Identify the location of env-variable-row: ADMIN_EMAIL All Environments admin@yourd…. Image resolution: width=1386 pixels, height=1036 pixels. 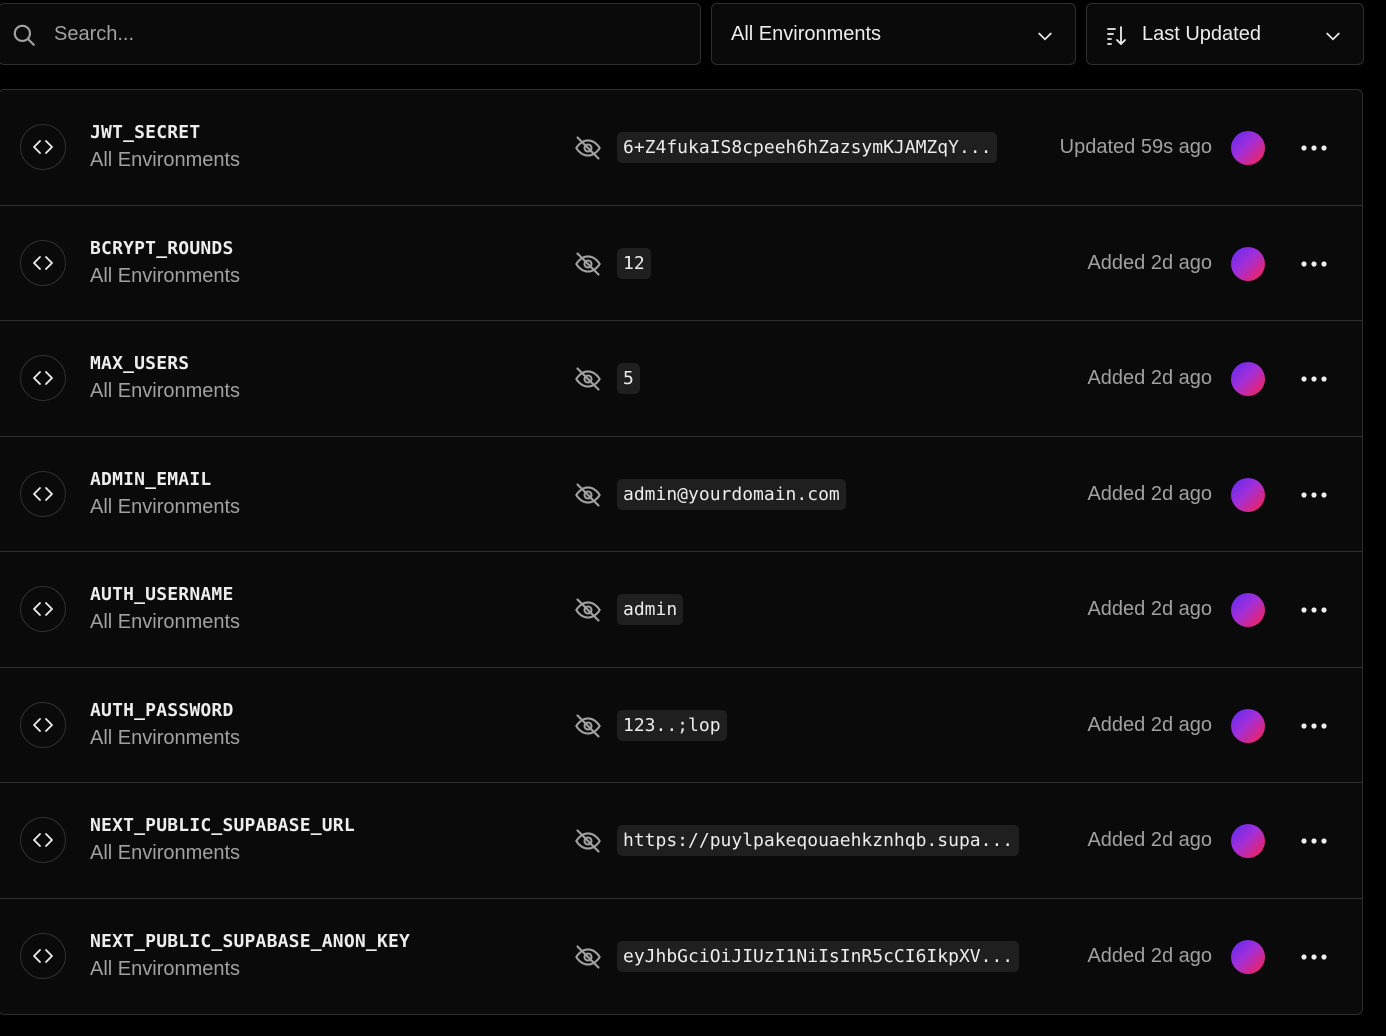
(681, 494).